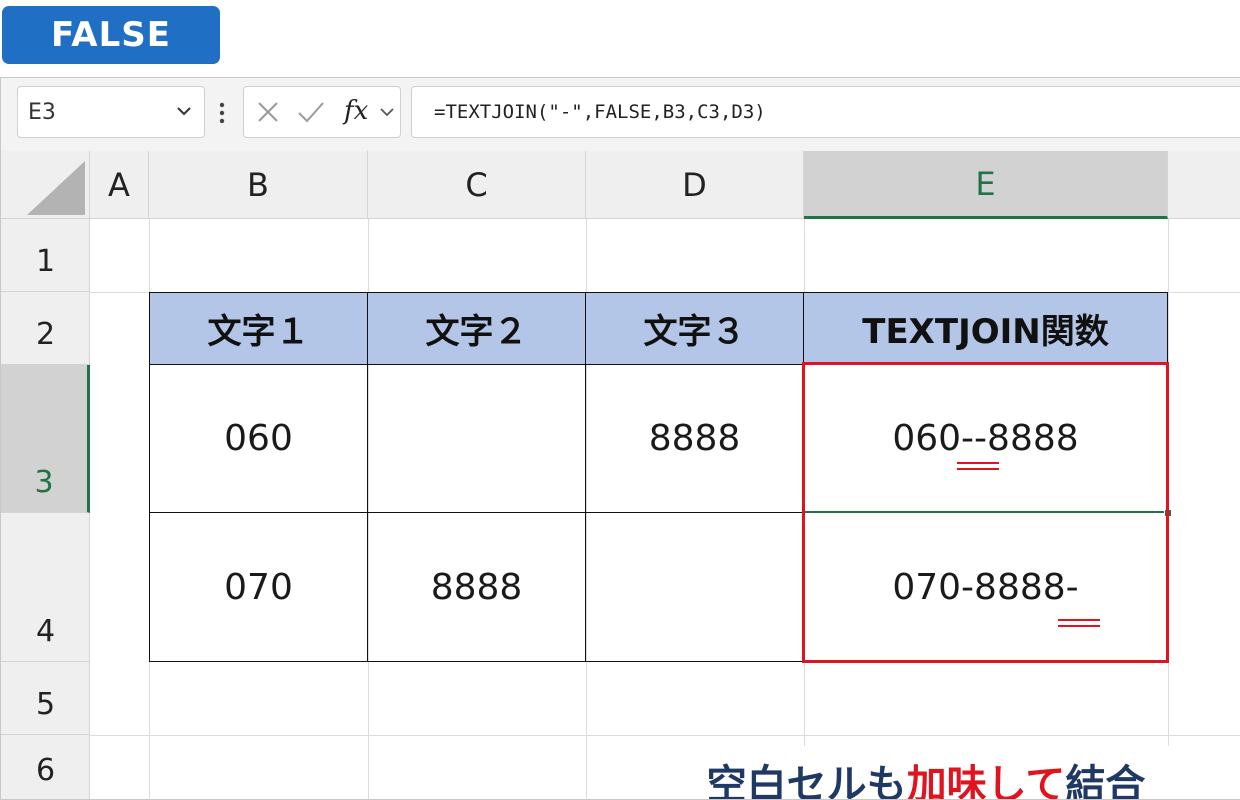  What do you see at coordinates (111, 35) in the screenshot?
I see `false-badge: FALSE` at bounding box center [111, 35].